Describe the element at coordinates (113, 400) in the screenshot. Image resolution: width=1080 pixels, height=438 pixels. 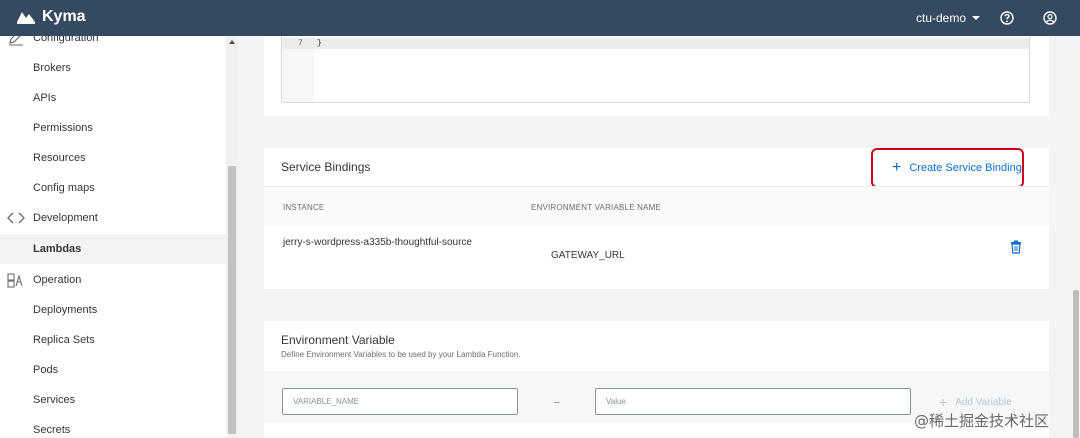
I see `sidebar-item-services: Services` at that location.